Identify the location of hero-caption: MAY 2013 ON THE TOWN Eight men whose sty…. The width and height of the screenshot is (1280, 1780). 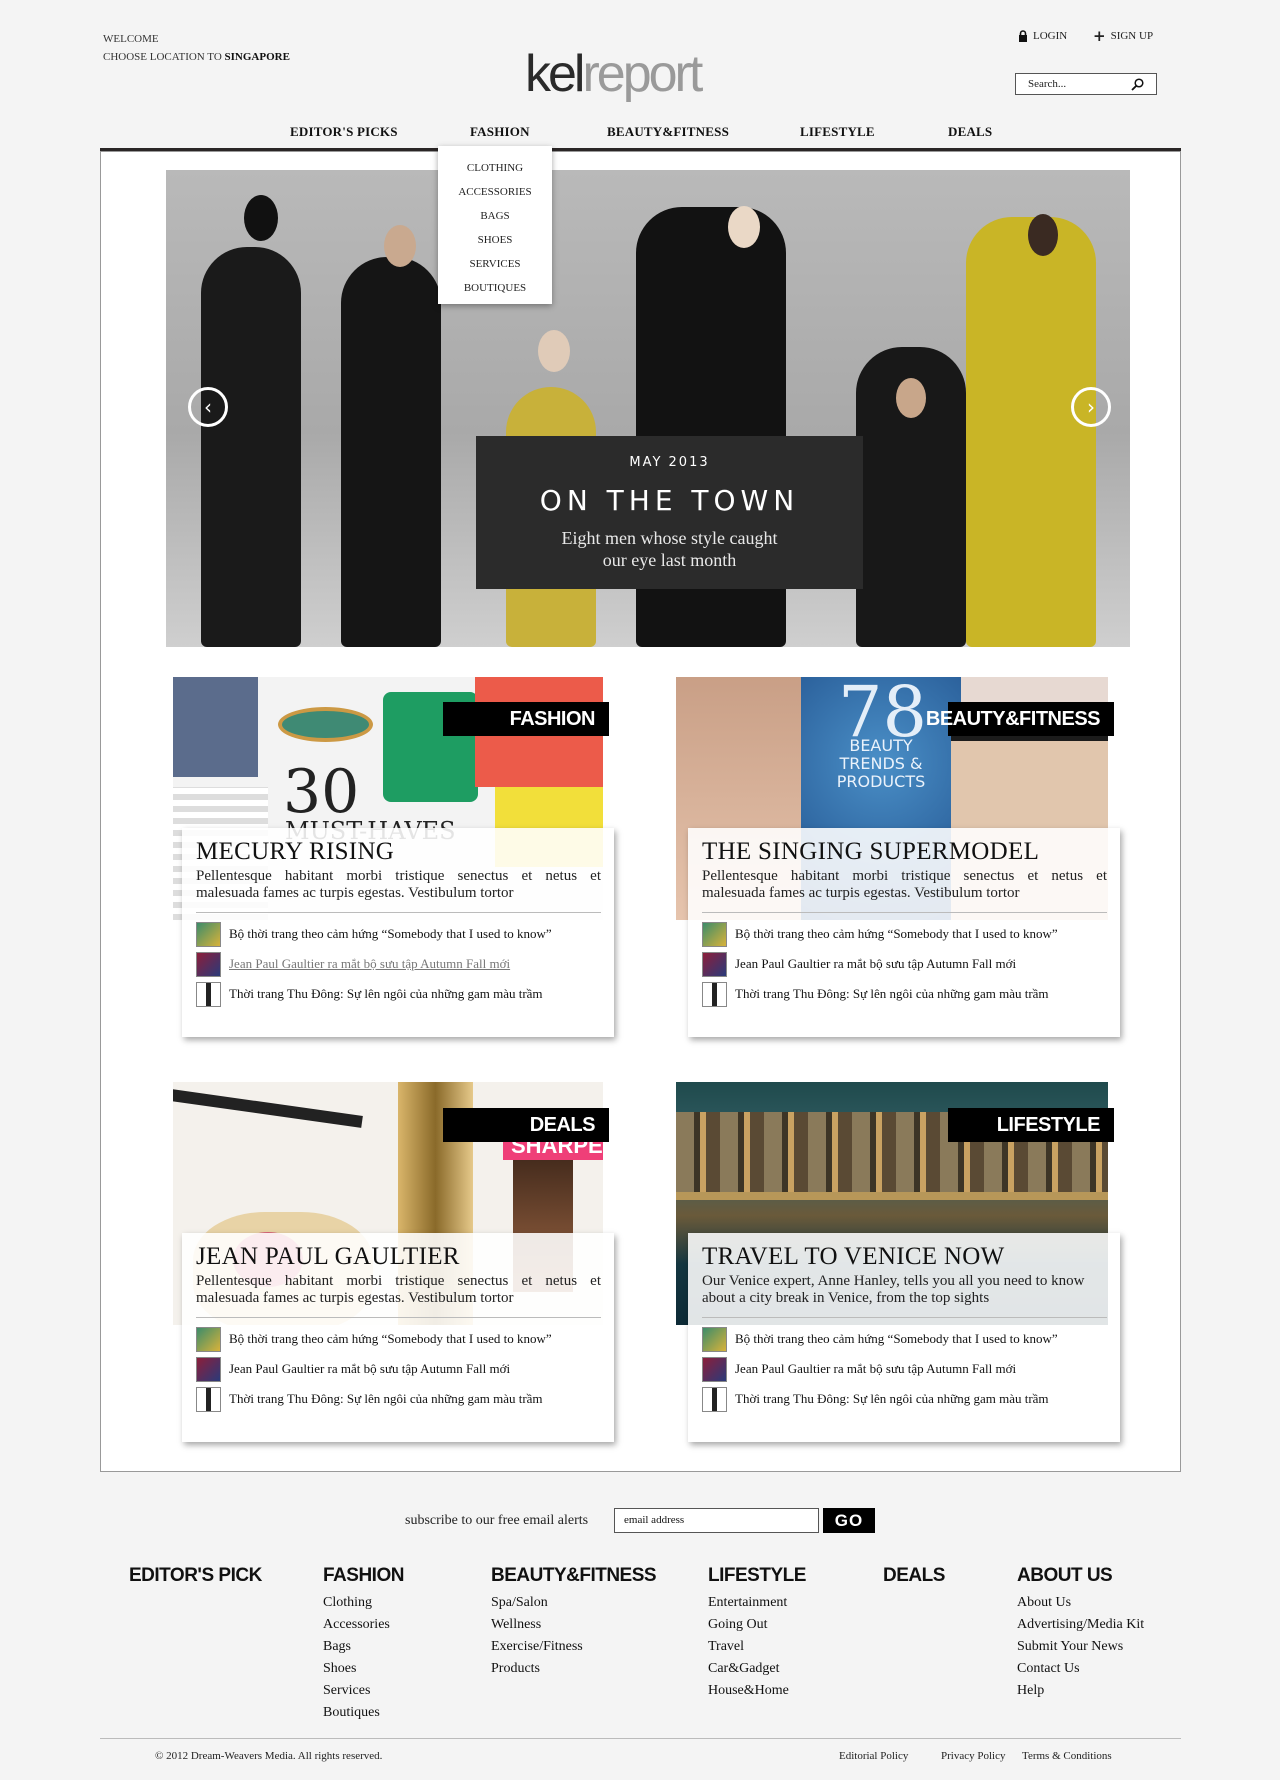
(669, 512).